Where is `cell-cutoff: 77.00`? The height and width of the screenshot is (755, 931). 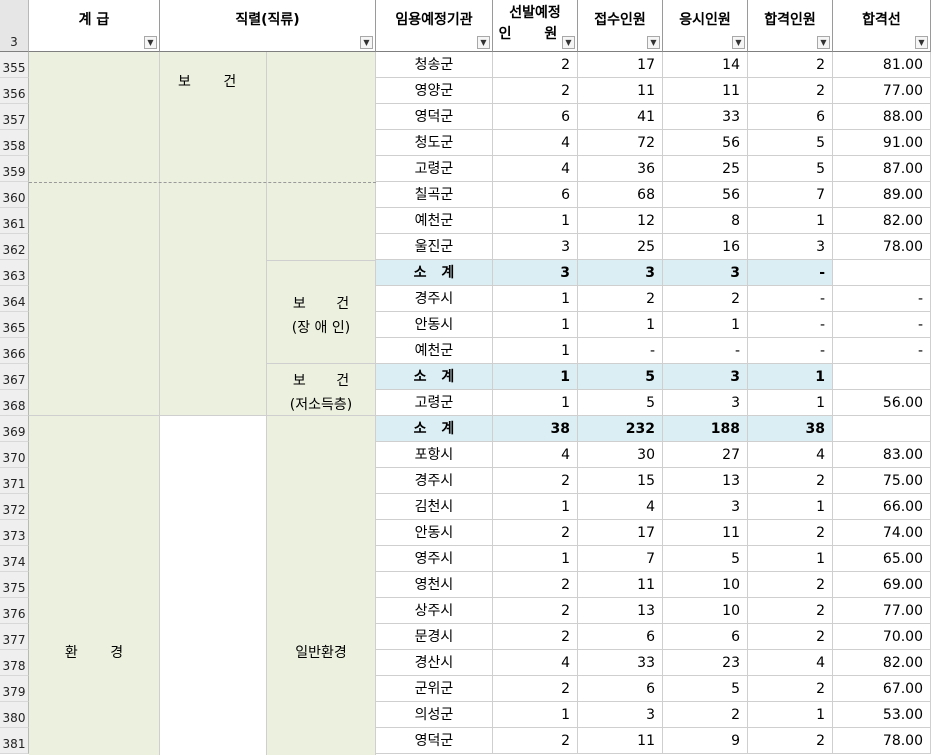
cell-cutoff: 77.00 is located at coordinates (882, 91).